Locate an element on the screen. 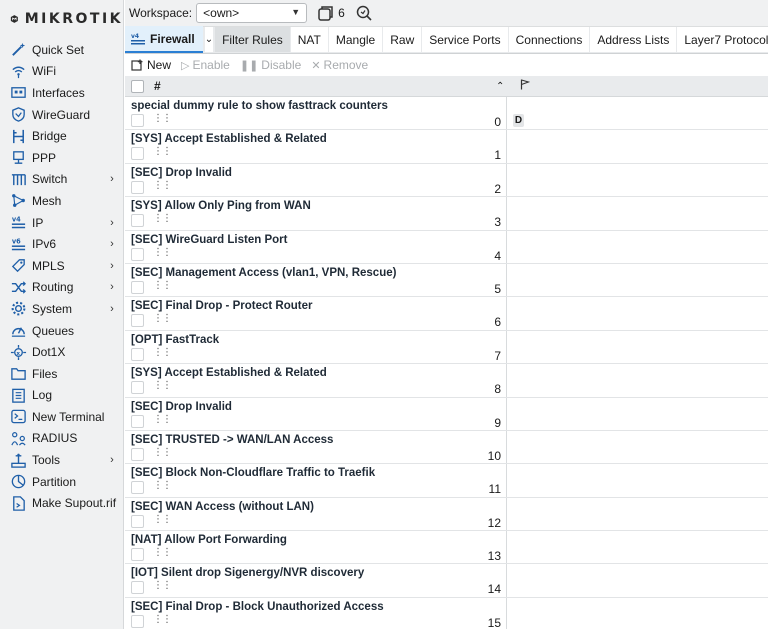 This screenshot has width=768, height=629. remove-button: ✕ Remove is located at coordinates (339, 65).